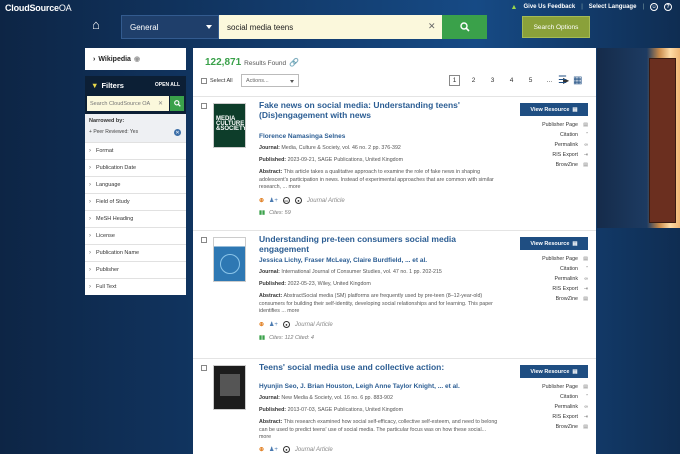  I want to click on filter-search-button, so click(177, 103).